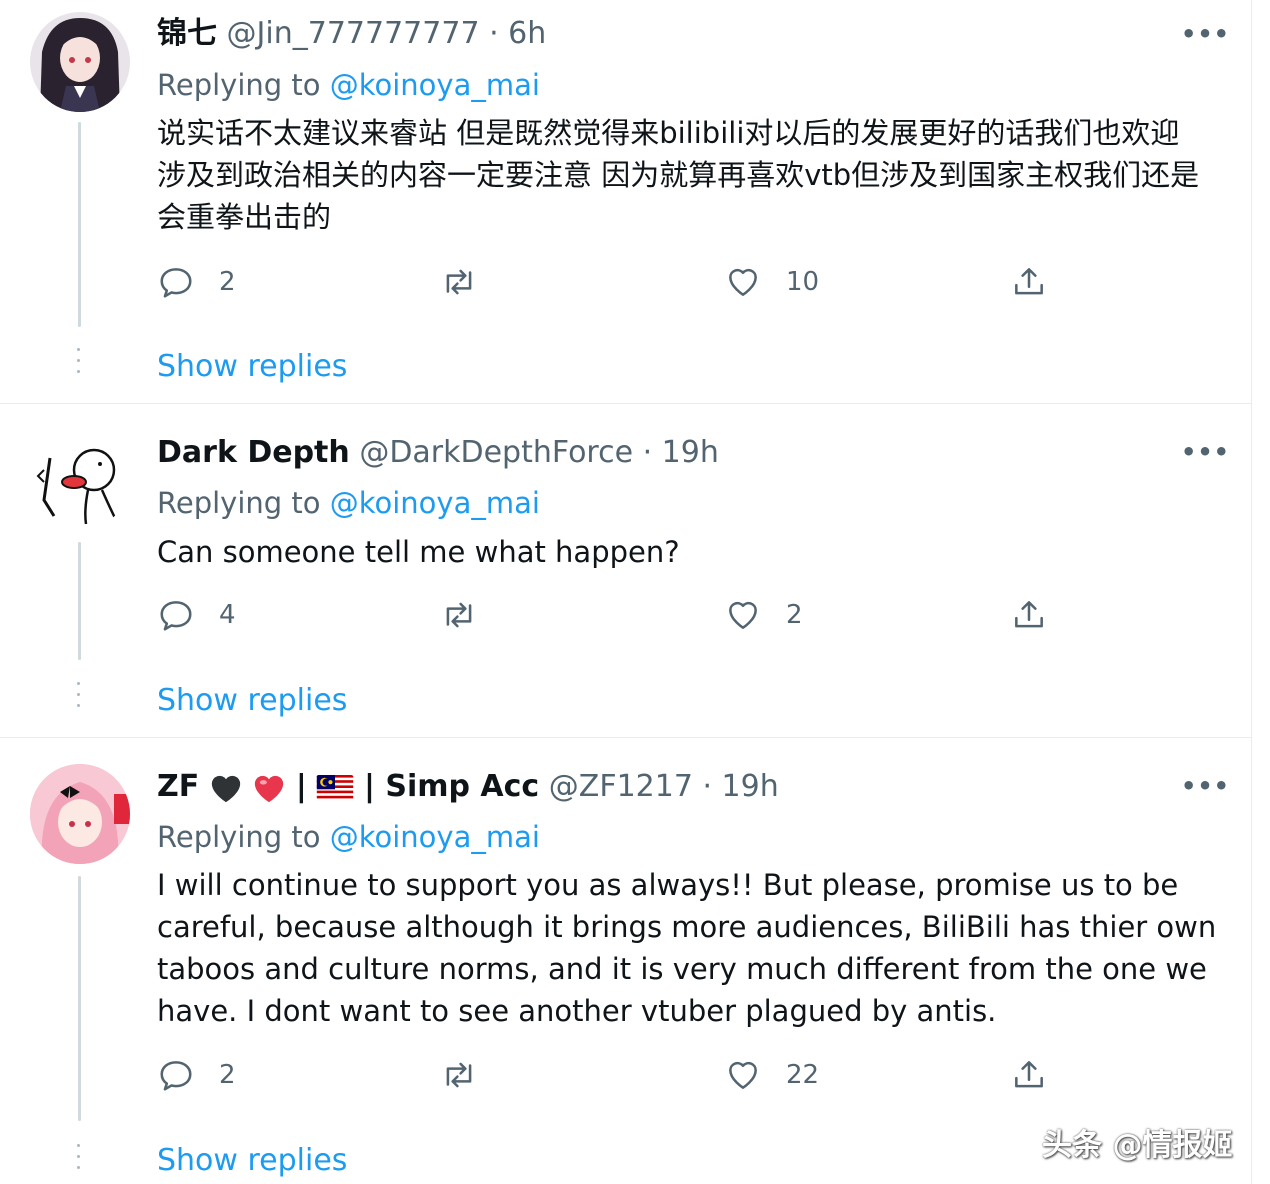 The width and height of the screenshot is (1270, 1184). What do you see at coordinates (763, 615) in the screenshot?
I see `like-button: 2` at bounding box center [763, 615].